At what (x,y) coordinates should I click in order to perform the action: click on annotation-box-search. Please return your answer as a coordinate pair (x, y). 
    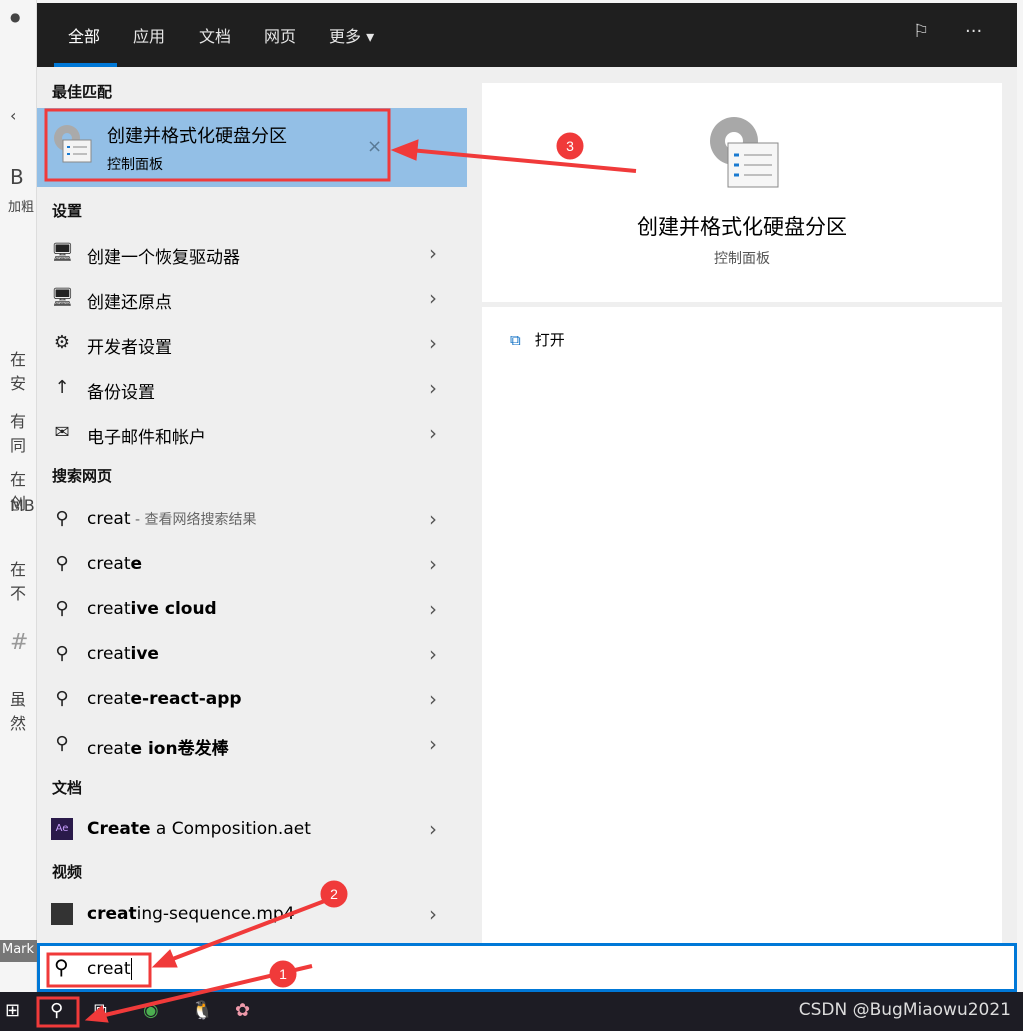
    Looking at the image, I should click on (99, 970).